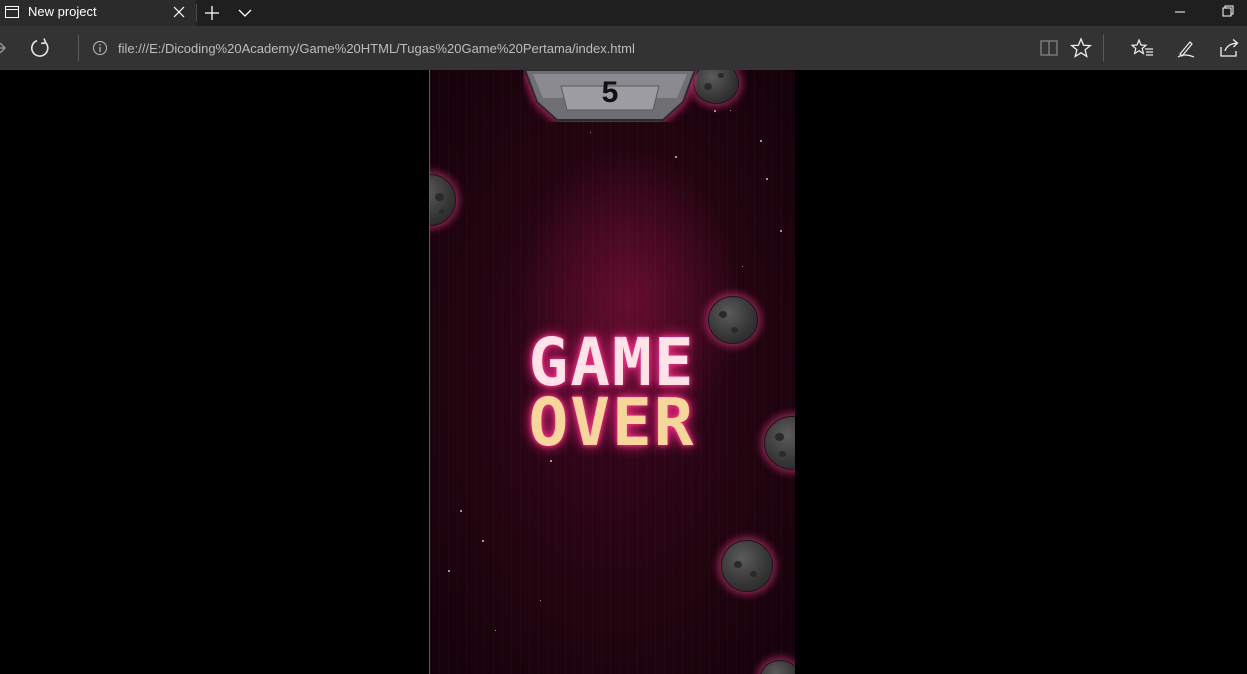  I want to click on nav-divider-right, so click(1103, 48).